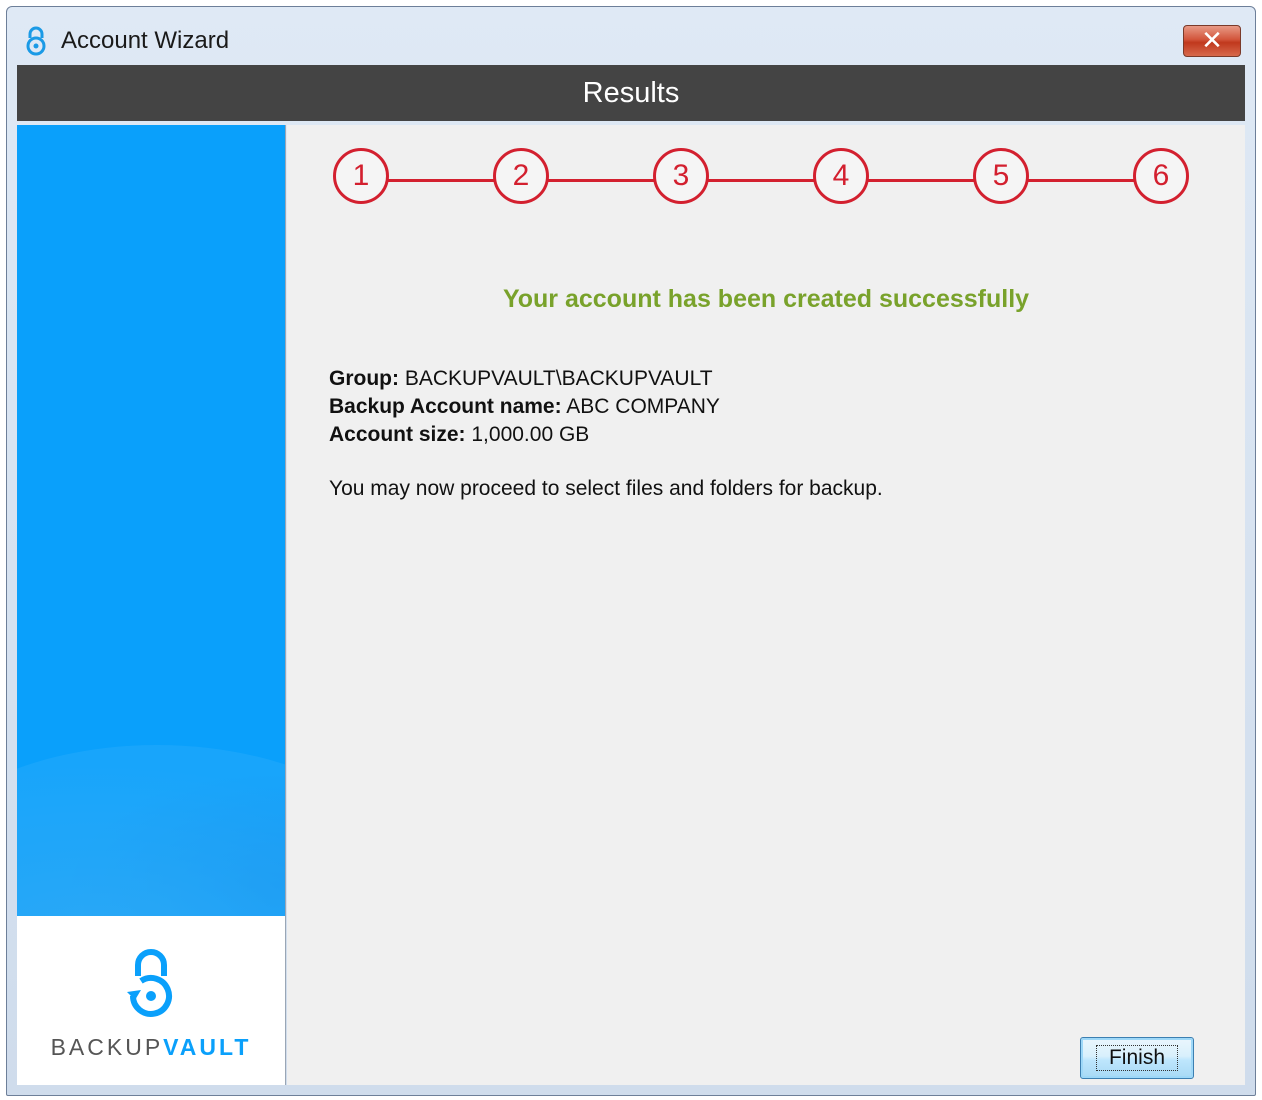  What do you see at coordinates (145, 40) in the screenshot?
I see `window-title: Account Wizard` at bounding box center [145, 40].